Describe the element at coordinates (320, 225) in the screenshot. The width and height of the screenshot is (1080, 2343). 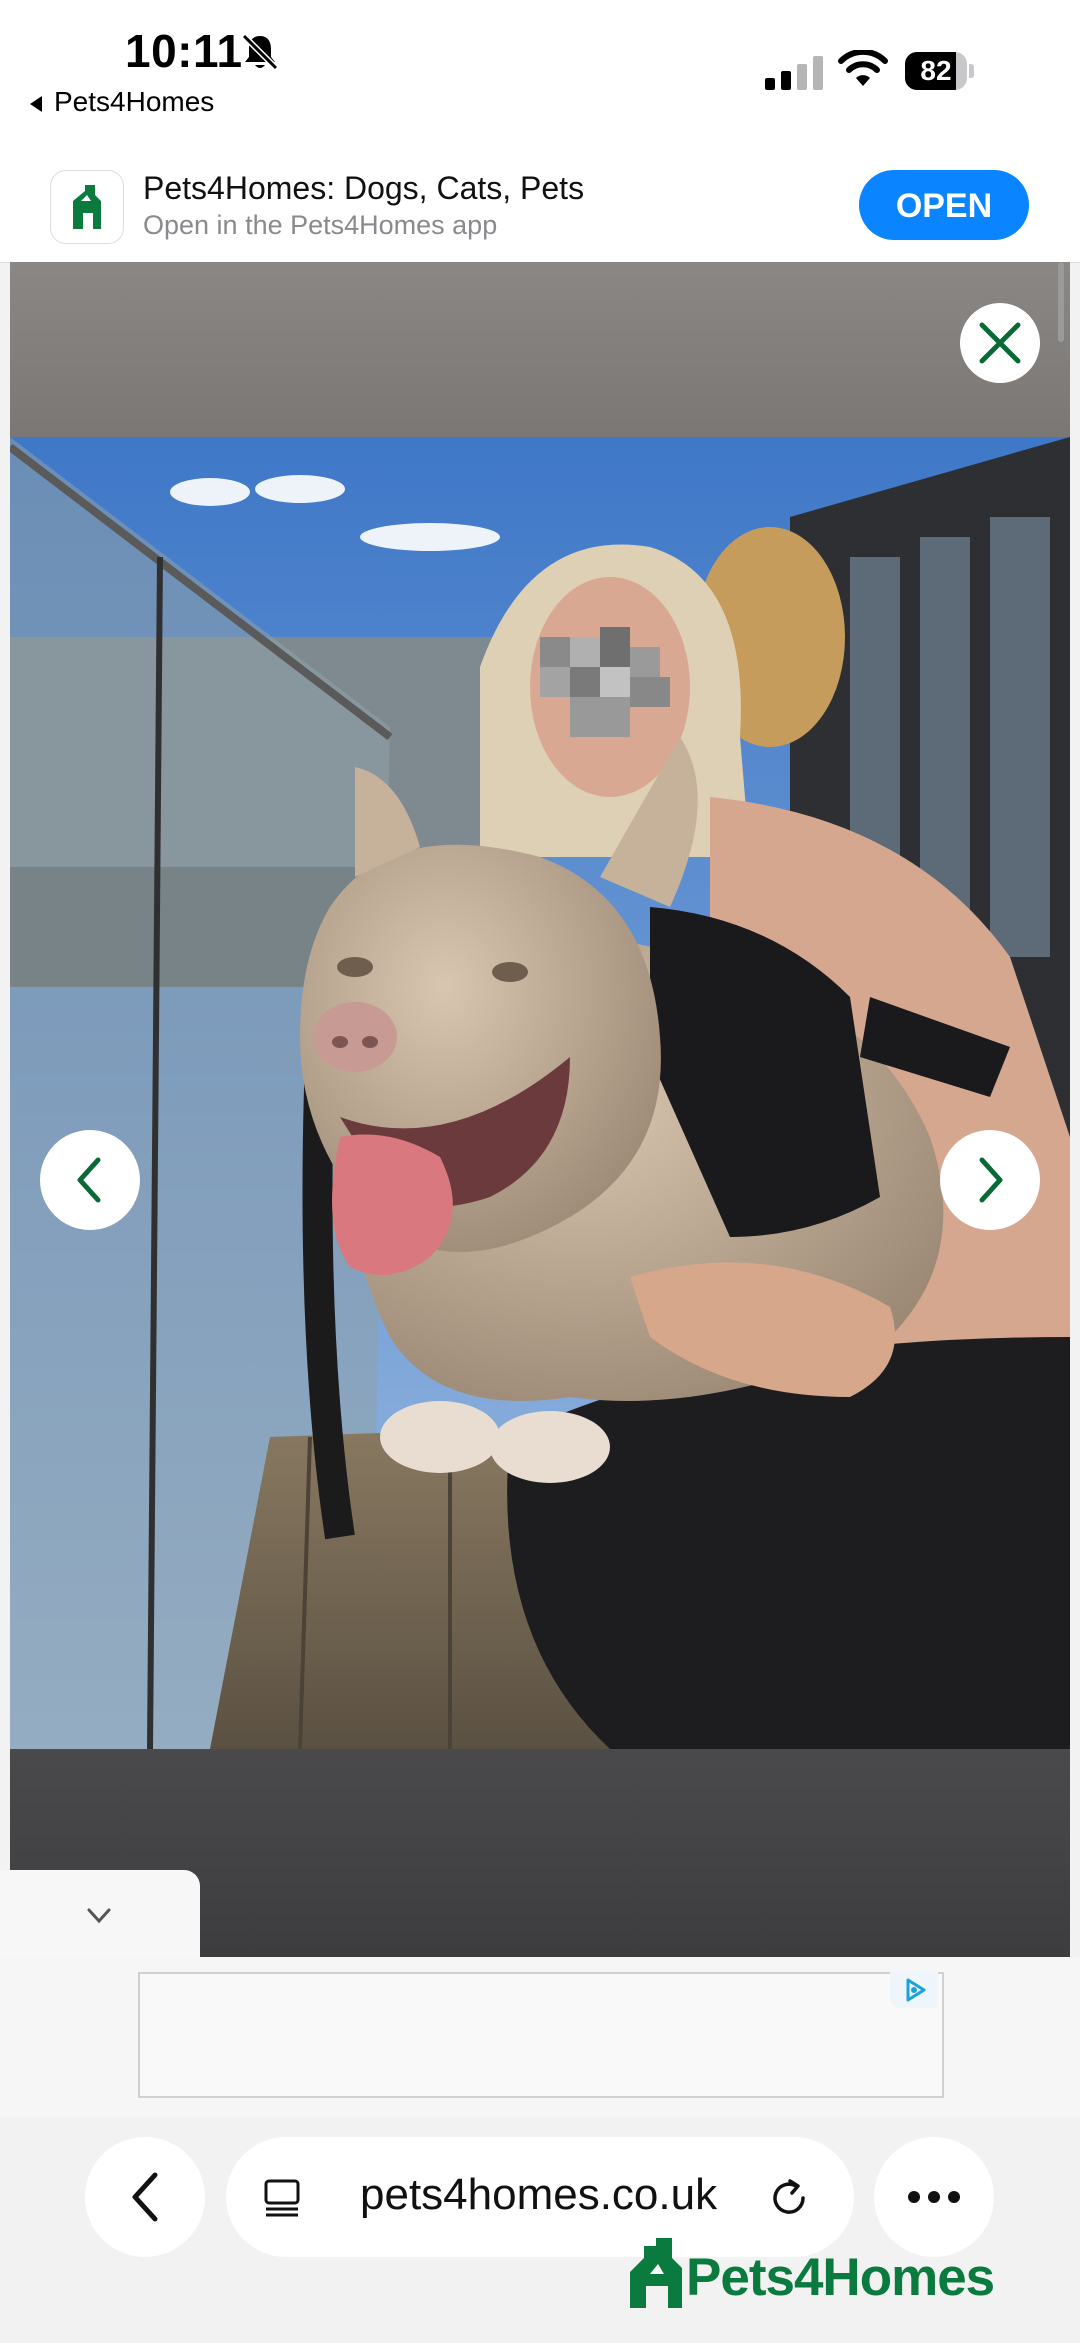
I see `app-banner-subtitle: Open in the Pets4Homes app` at that location.